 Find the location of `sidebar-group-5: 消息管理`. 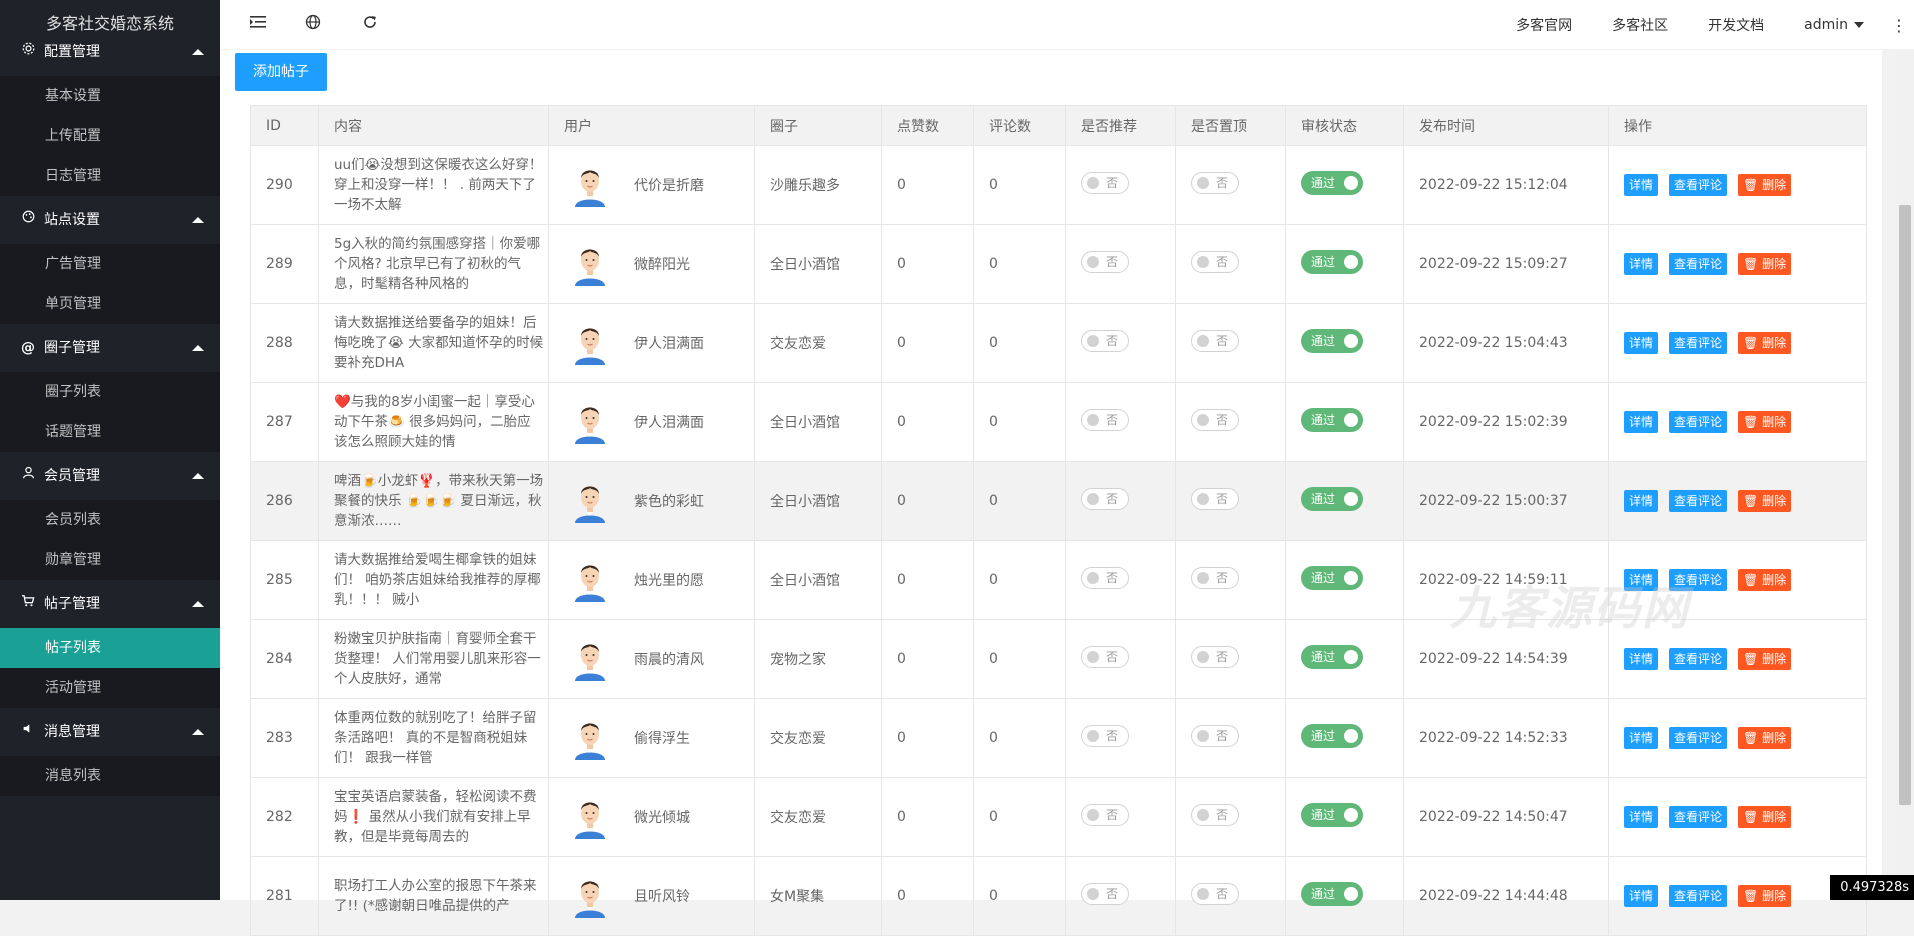

sidebar-group-5: 消息管理 is located at coordinates (110, 732).